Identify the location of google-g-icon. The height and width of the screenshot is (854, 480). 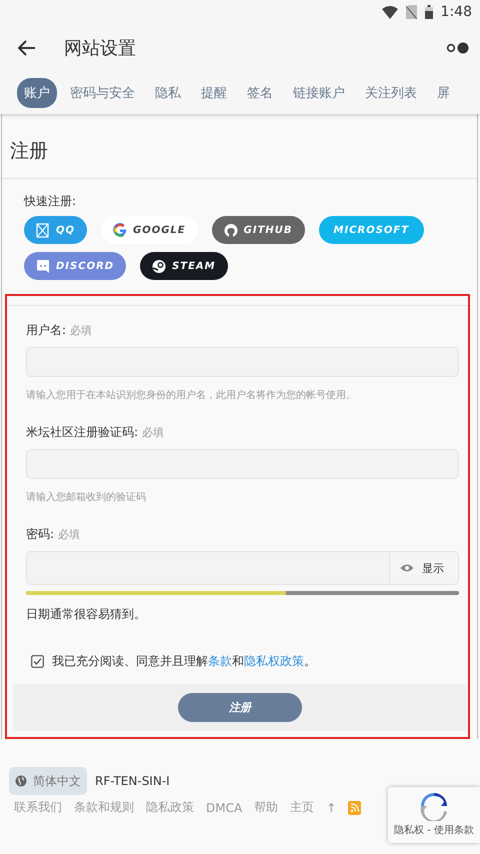
(120, 230).